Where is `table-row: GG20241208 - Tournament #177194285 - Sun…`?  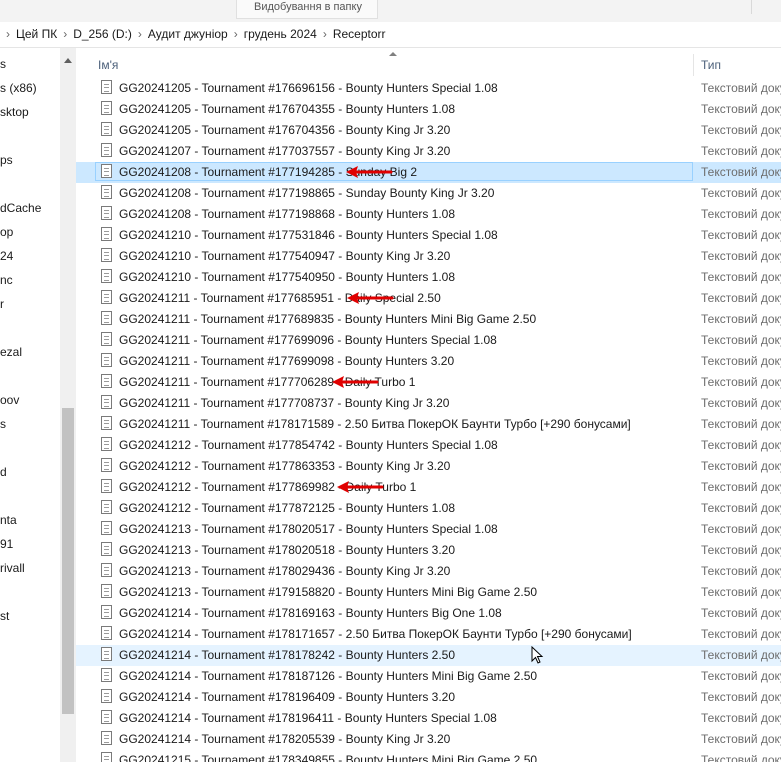
table-row: GG20241208 - Tournament #177194285 - Sun… is located at coordinates (428, 172).